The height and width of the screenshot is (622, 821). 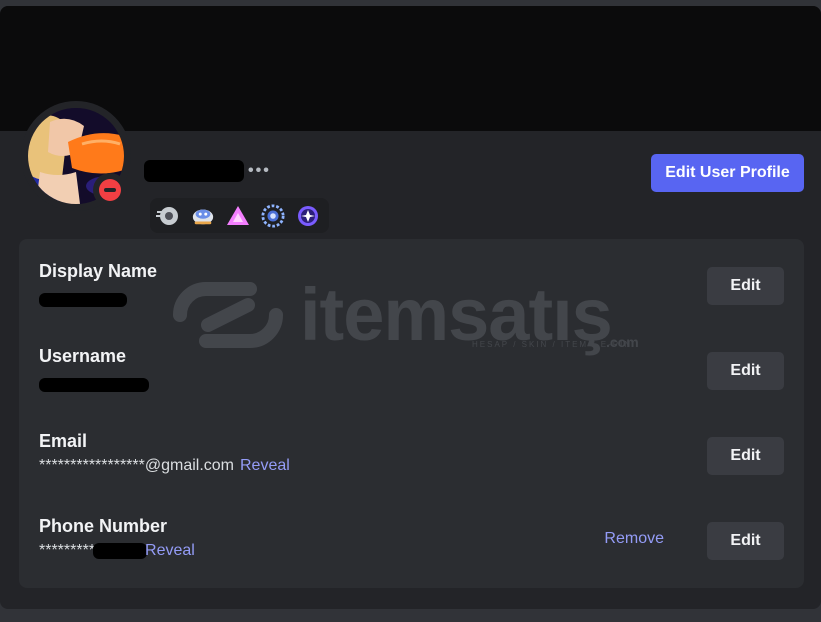 I want to click on username-header: •••, so click(x=207, y=171).